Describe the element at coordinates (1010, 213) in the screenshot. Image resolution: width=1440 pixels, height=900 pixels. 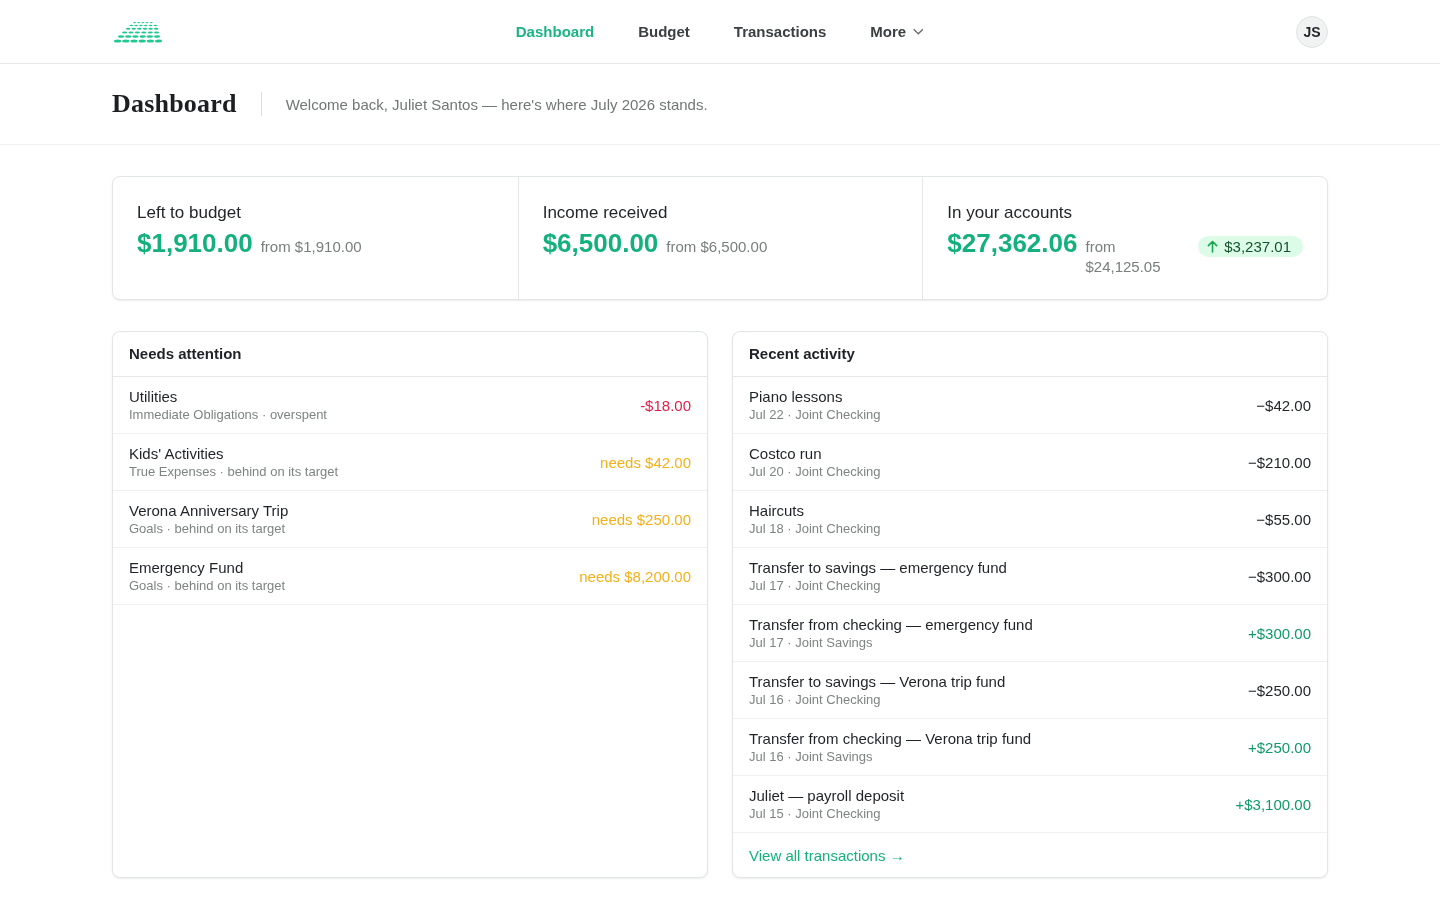
I see `stat-label: In your accounts` at that location.